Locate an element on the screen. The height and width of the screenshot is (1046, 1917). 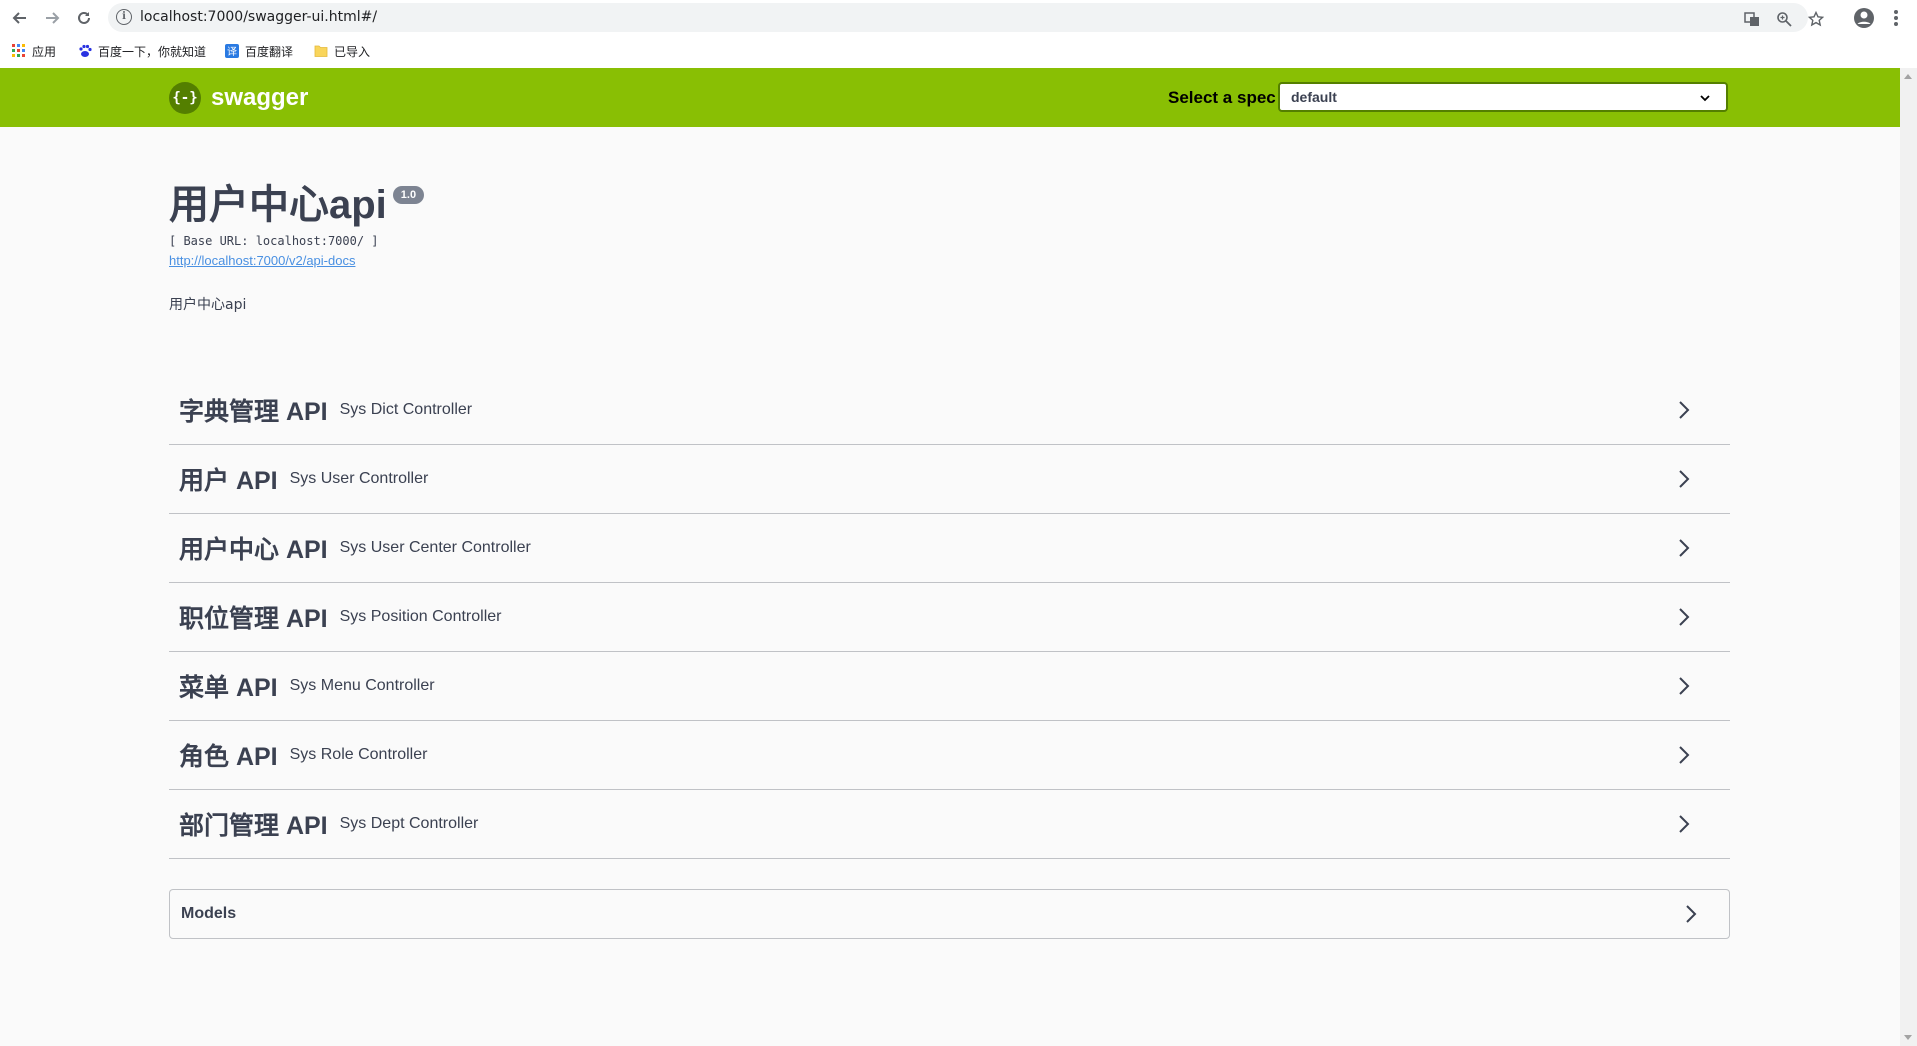
tag-description: Sys Position Controller is located at coordinates (420, 616).